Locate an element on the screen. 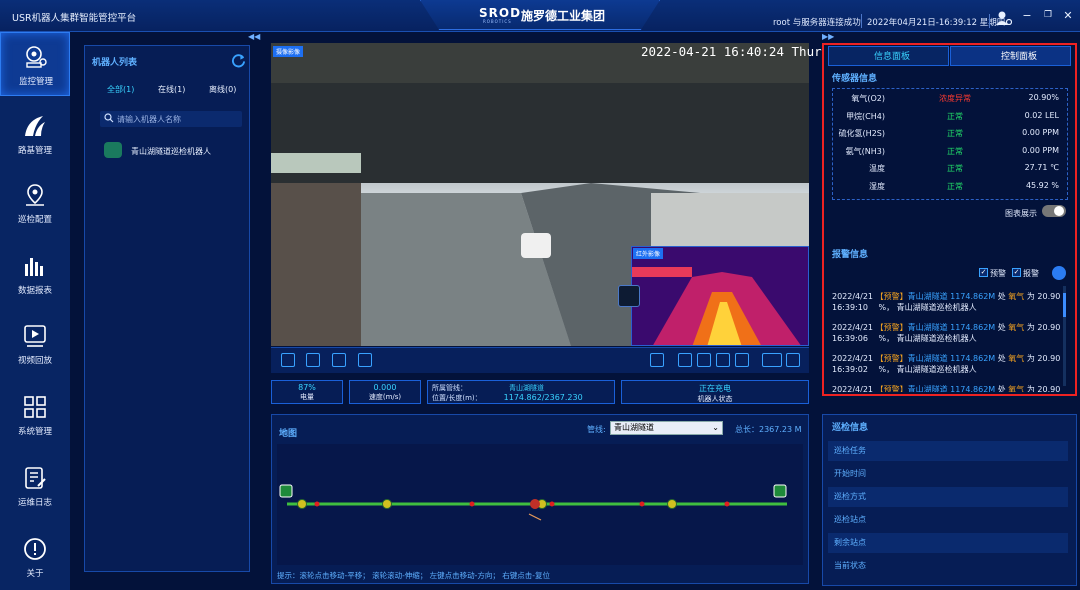 The width and height of the screenshot is (1080, 590). collapse-right-icon: ▶▶ is located at coordinates (828, 36).